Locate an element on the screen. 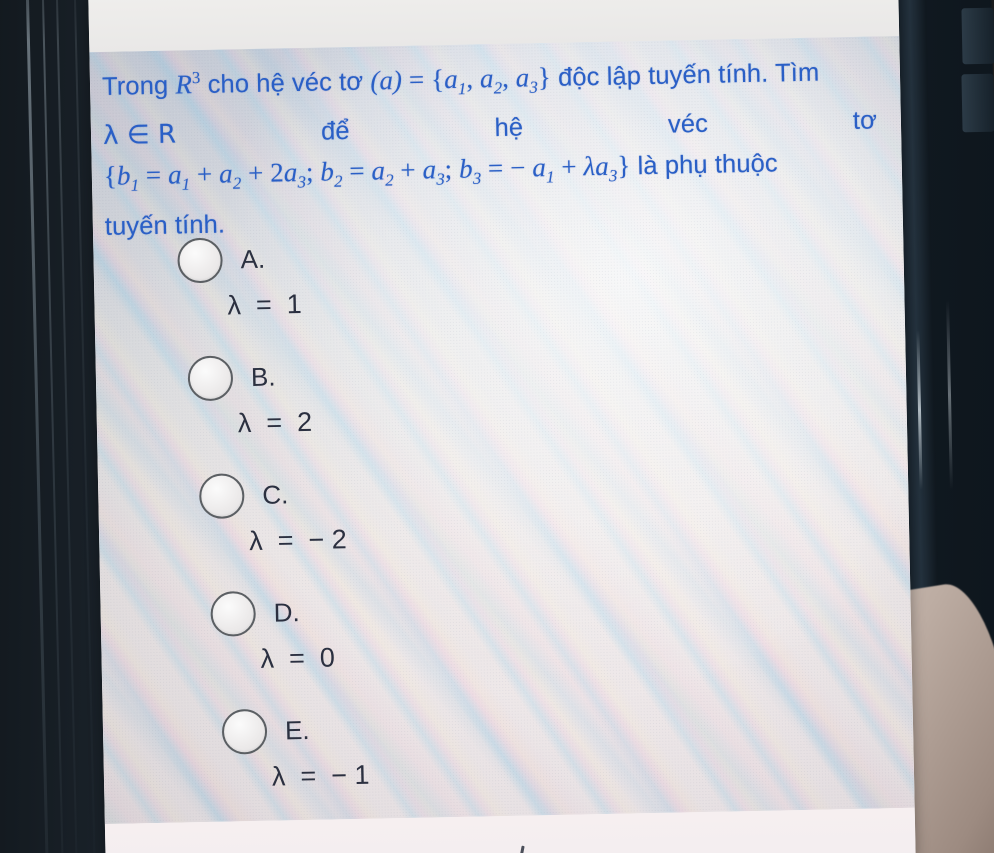 This screenshot has height=853, width=994. vector-a1: a1 is located at coordinates (455, 81).